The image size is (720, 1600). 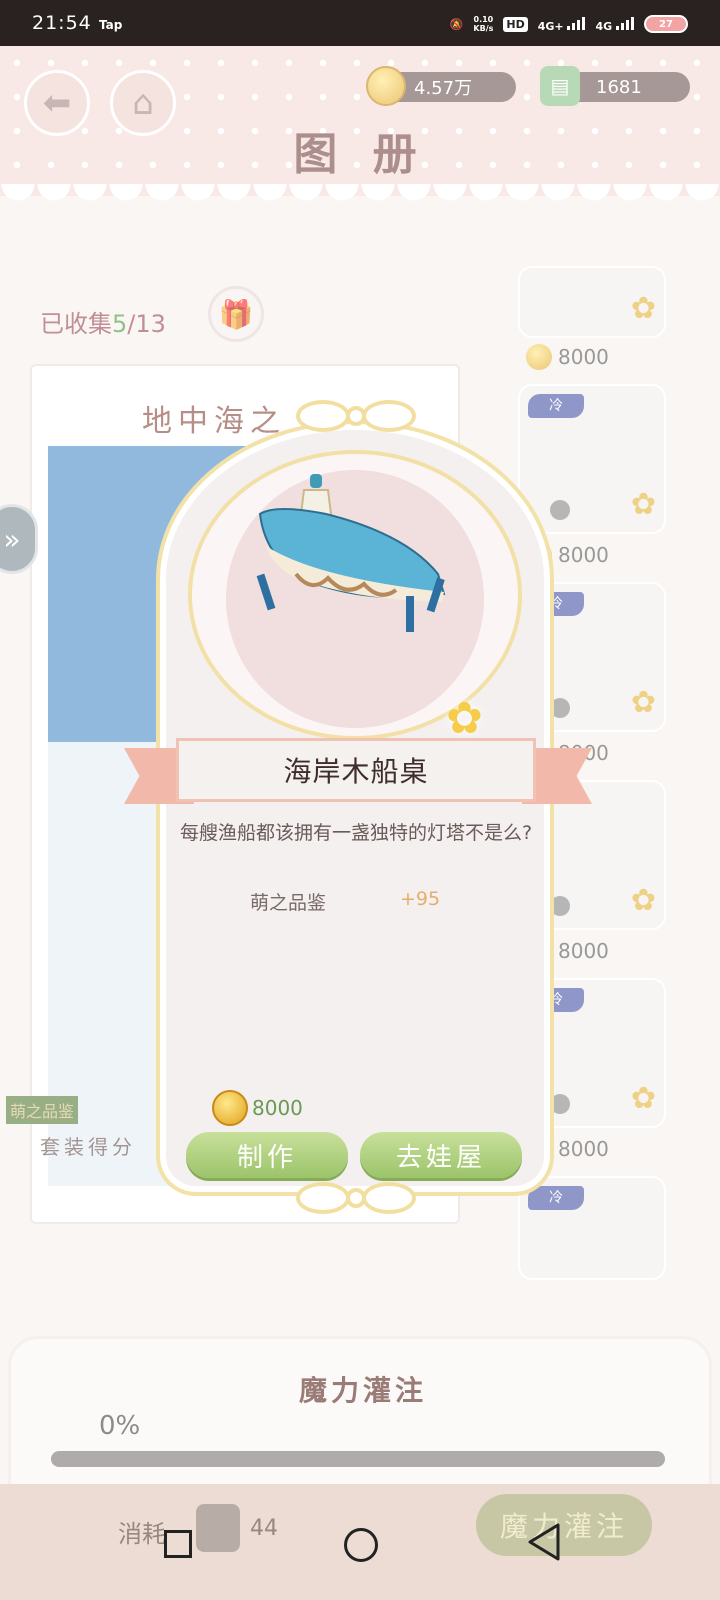 I want to click on system-nav-bar, so click(x=360, y=1550).